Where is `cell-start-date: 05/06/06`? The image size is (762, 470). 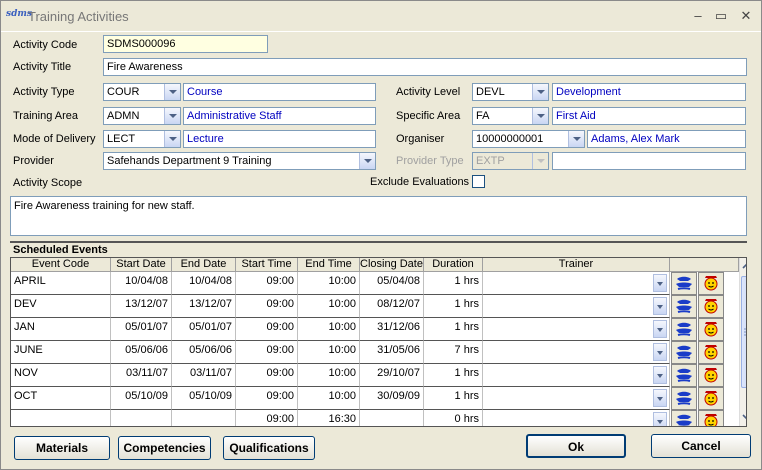 cell-start-date: 05/06/06 is located at coordinates (141, 352).